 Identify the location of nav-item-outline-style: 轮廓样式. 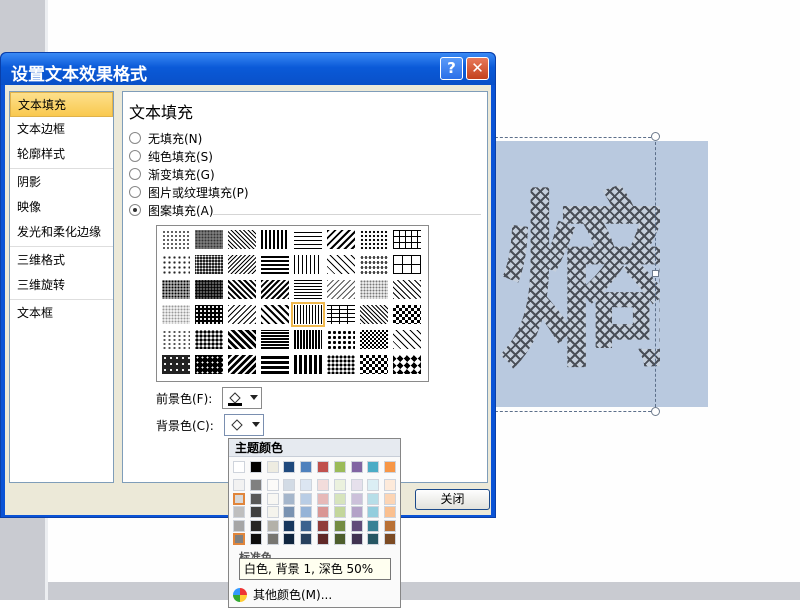
(61, 154).